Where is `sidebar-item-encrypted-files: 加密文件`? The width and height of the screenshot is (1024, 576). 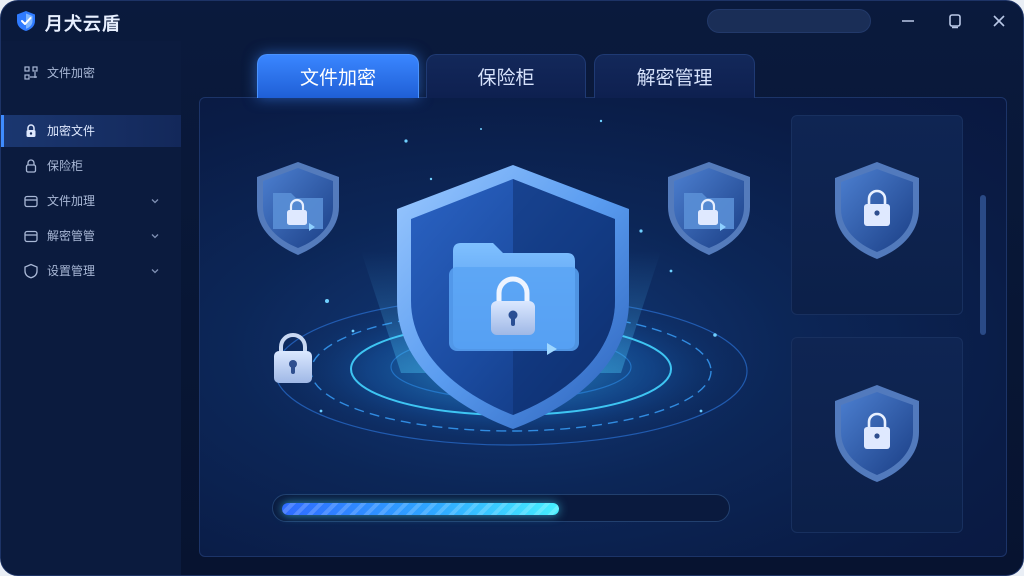
sidebar-item-encrypted-files: 加密文件 is located at coordinates (91, 131).